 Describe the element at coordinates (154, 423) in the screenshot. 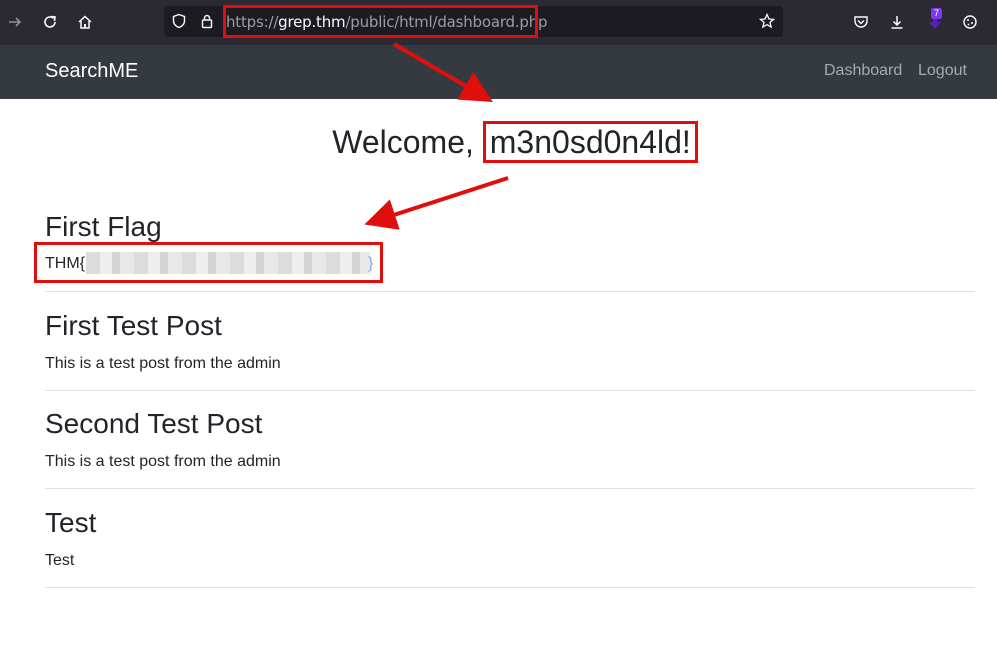

I see `post-title: Second Test Post` at that location.